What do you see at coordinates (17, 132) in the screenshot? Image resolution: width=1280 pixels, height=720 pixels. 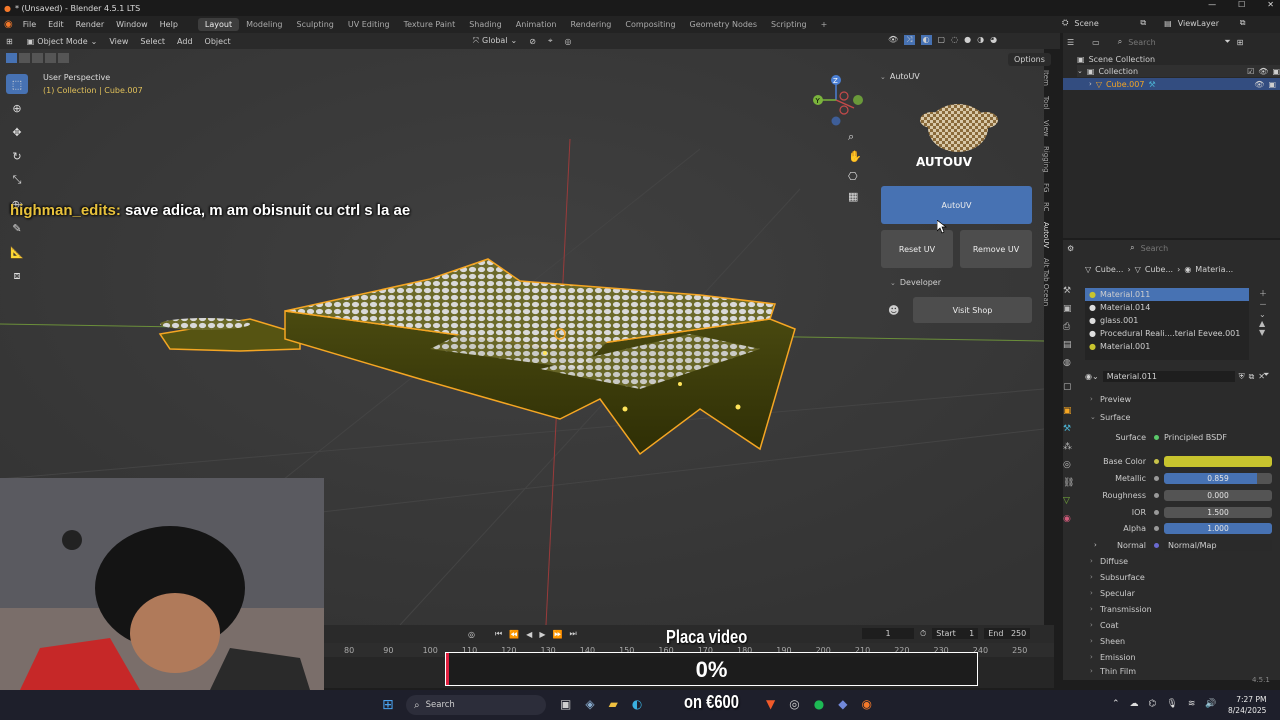 I see `move-tool-icon: ✥` at bounding box center [17, 132].